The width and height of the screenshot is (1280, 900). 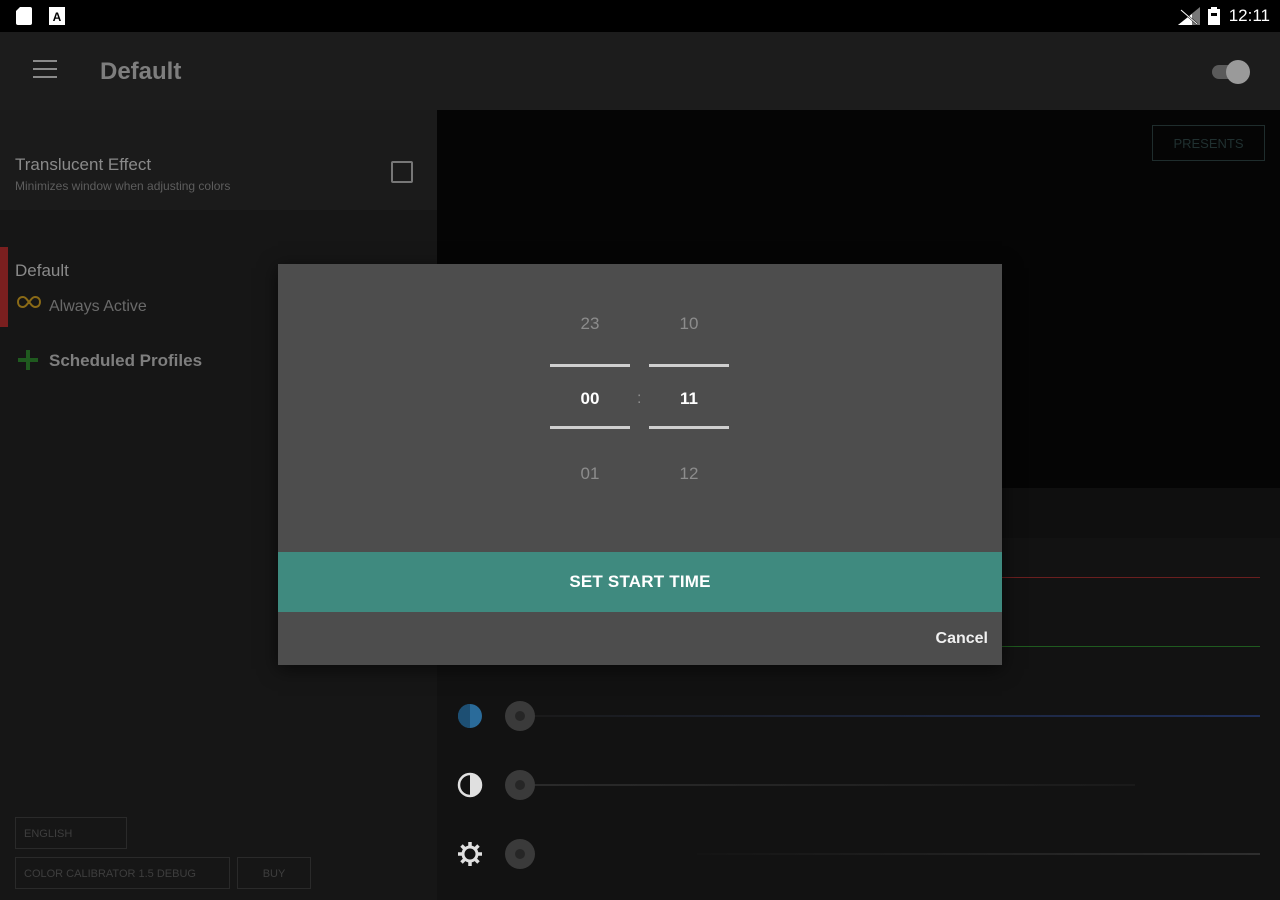 I want to click on hour-selected: 00, so click(x=590, y=399).